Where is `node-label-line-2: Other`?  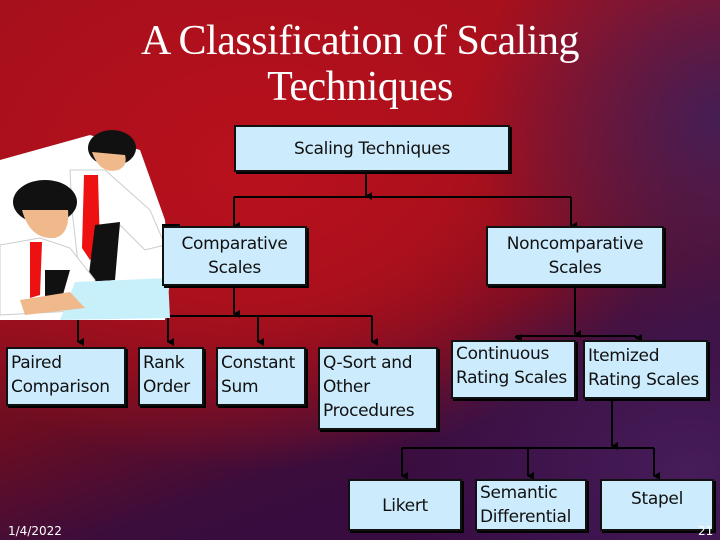 node-label-line-2: Other is located at coordinates (346, 387).